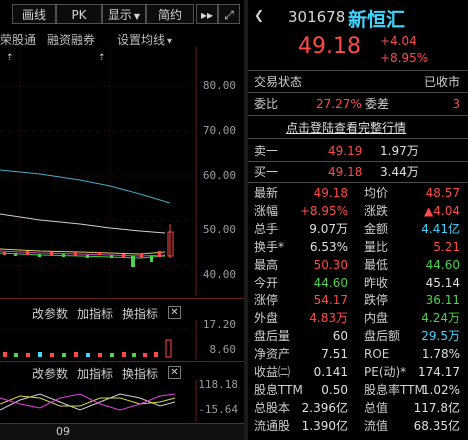 This screenshot has height=440, width=468. What do you see at coordinates (330, 372) in the screenshot?
I see `stat-value: 0.141` at bounding box center [330, 372].